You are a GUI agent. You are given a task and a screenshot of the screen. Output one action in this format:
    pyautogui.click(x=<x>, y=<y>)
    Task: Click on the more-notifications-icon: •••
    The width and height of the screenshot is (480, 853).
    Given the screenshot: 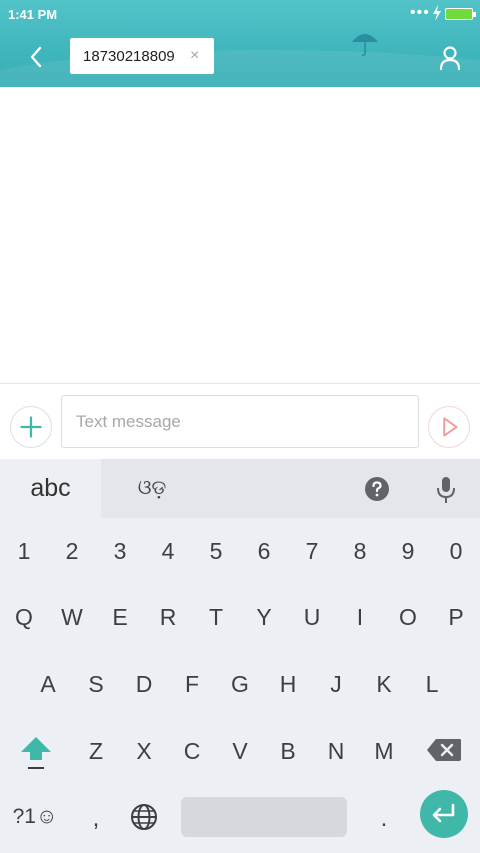 What is the action you would take?
    pyautogui.click(x=420, y=12)
    